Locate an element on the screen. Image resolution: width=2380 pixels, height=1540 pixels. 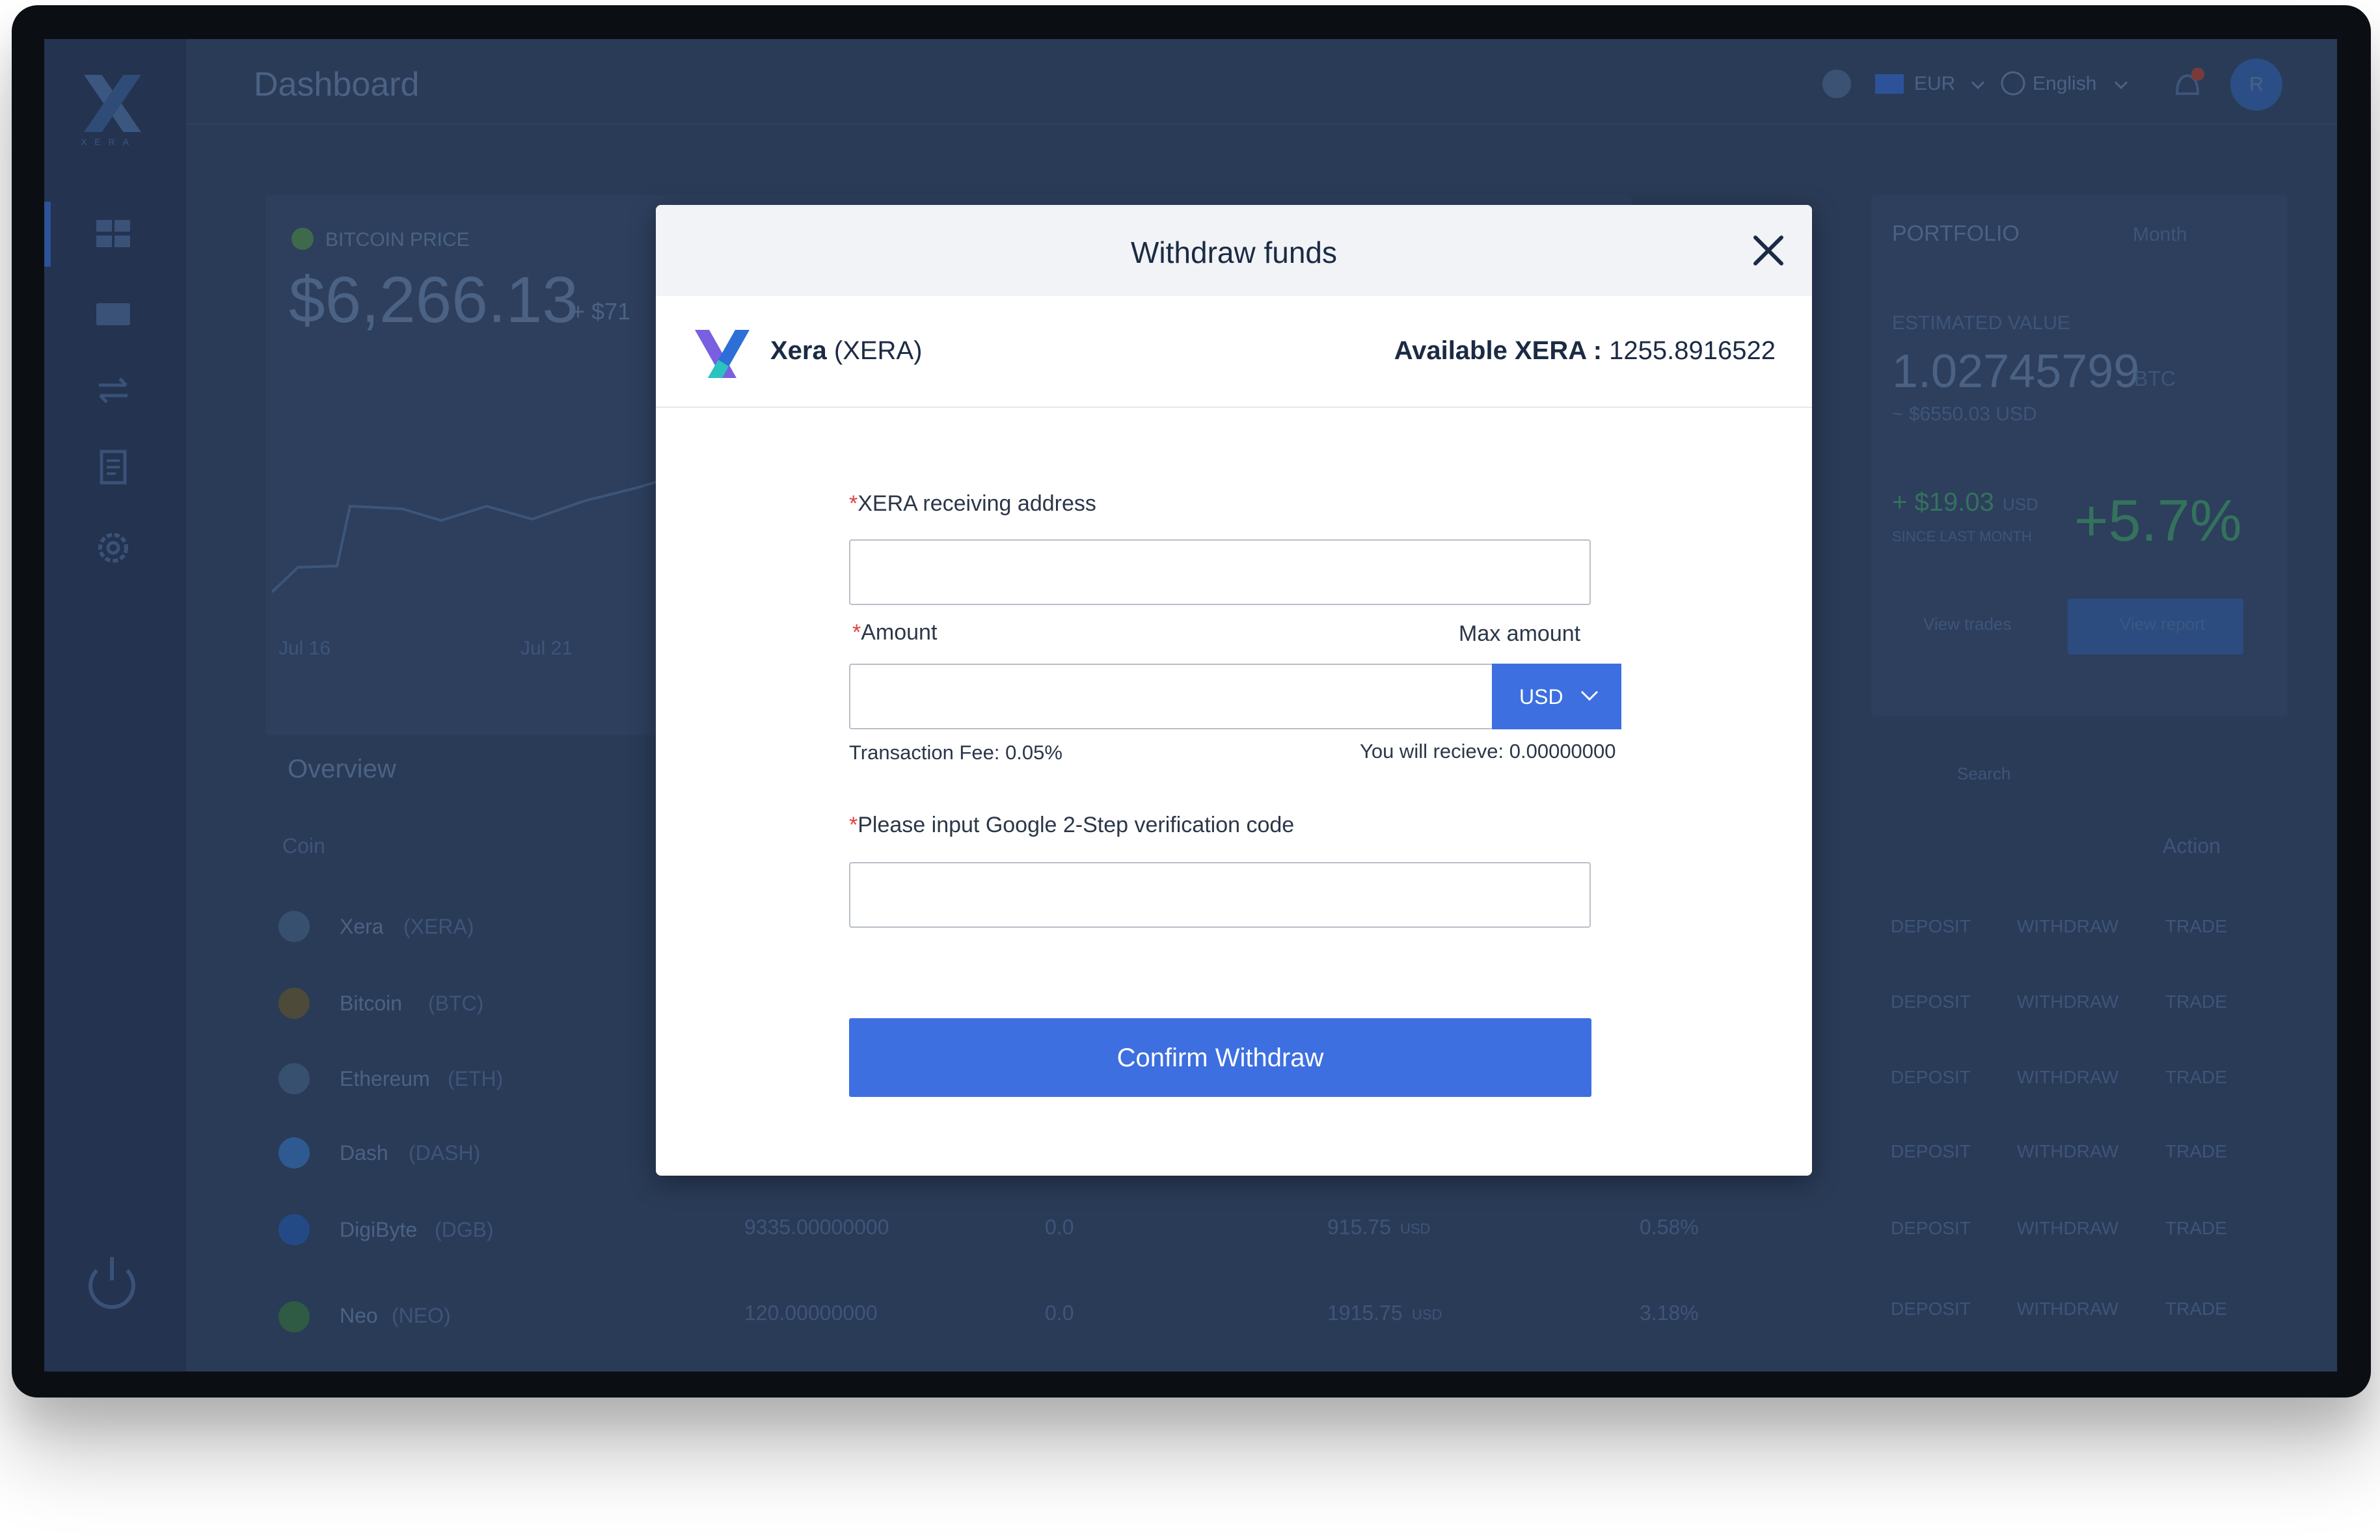
coin-name-text: Xera is located at coordinates (799, 350).